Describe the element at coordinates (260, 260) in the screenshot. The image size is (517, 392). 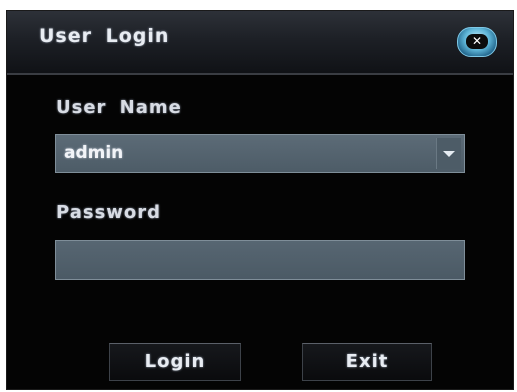
I see `password-field` at that location.